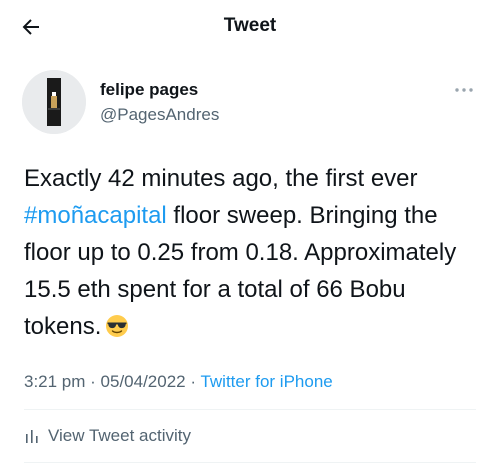 The width and height of the screenshot is (500, 468). I want to click on sunglasses-emoji-icon, so click(117, 326).